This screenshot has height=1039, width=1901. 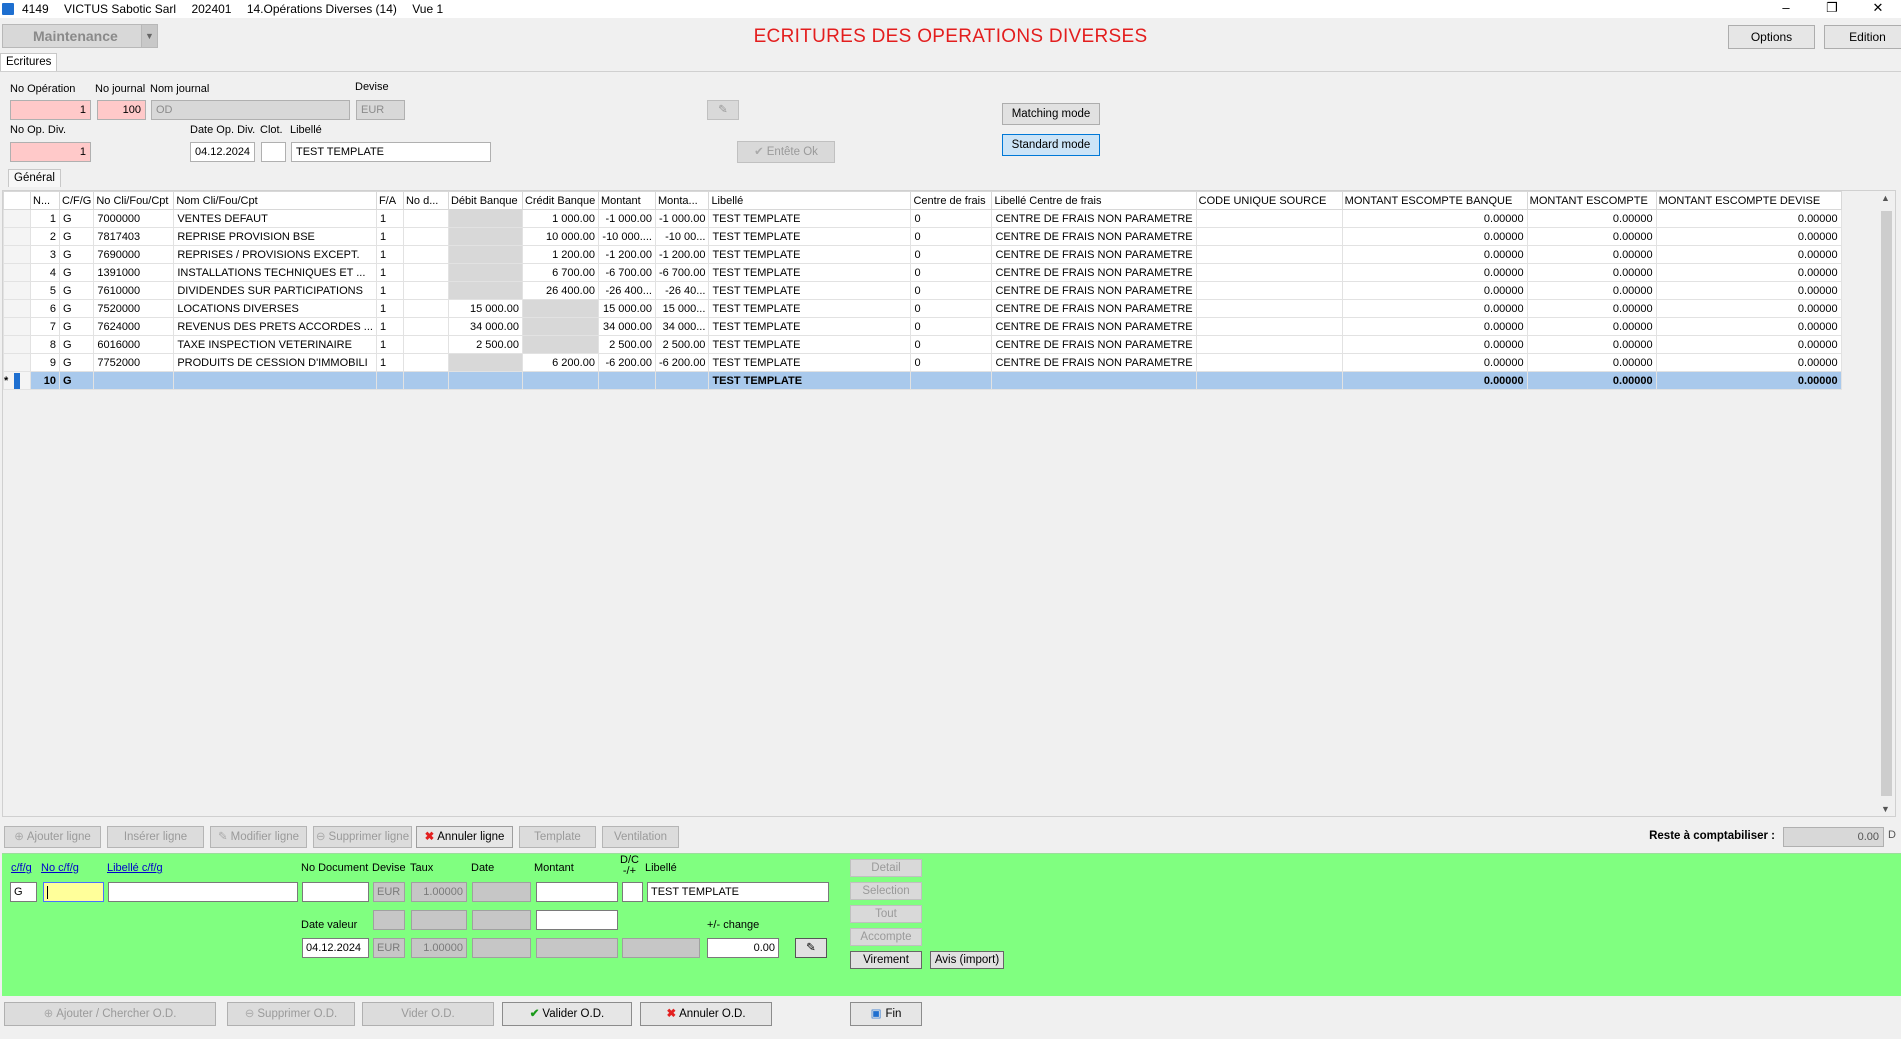 What do you see at coordinates (1885, 198) in the screenshot?
I see `scroll-up-icon: ▲` at bounding box center [1885, 198].